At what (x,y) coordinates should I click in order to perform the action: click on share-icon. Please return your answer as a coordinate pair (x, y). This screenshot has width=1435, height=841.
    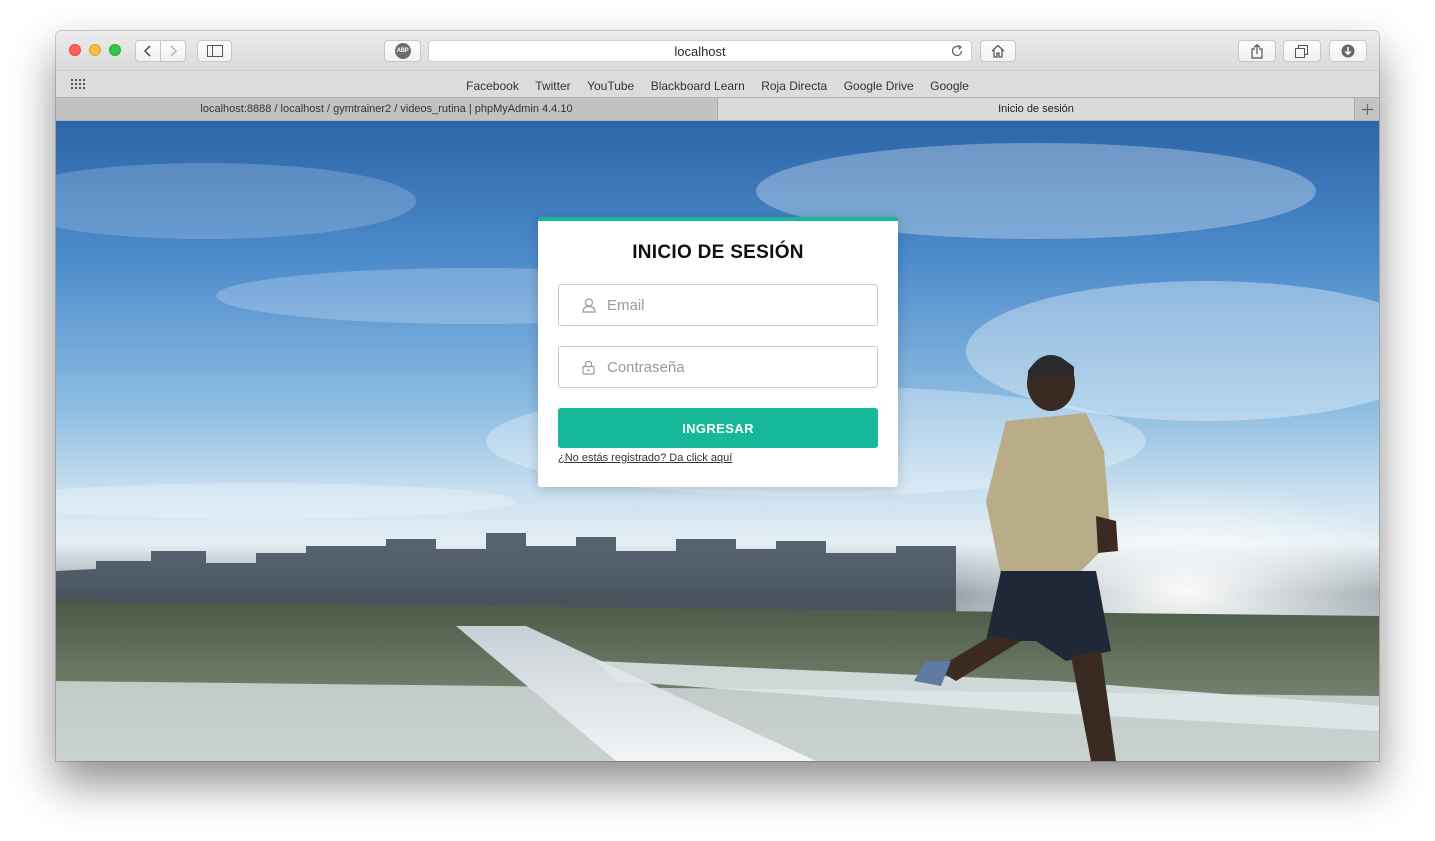
    Looking at the image, I should click on (1257, 51).